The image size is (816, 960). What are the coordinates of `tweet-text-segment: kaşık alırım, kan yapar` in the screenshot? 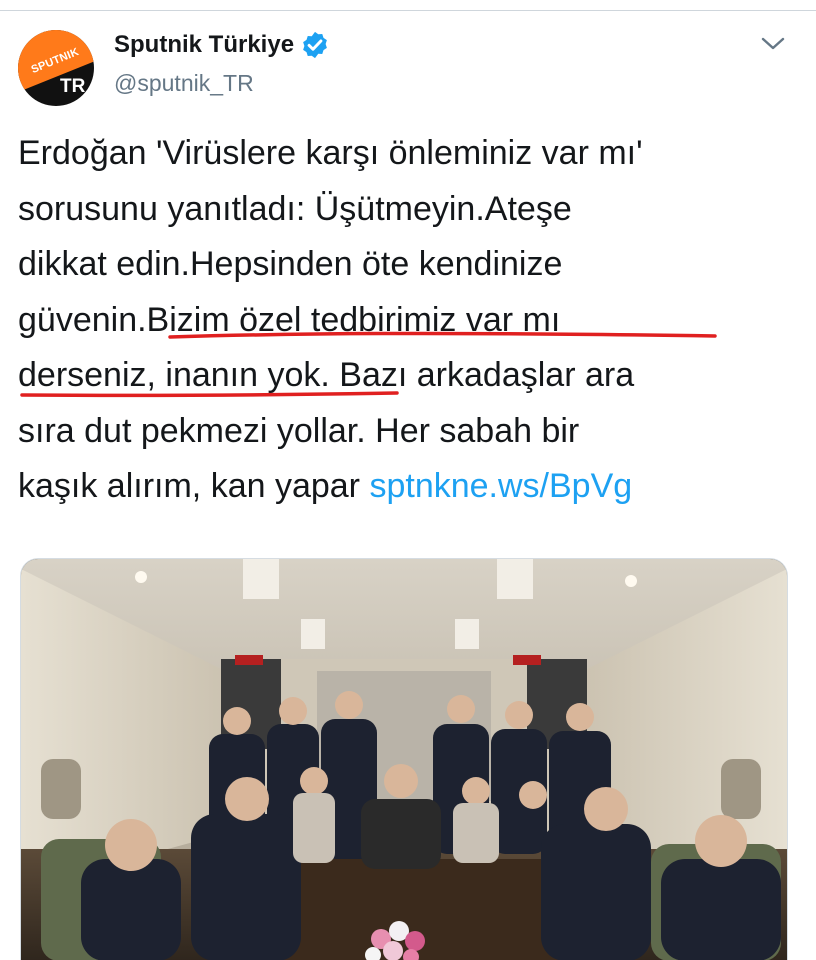 It's located at (194, 486).